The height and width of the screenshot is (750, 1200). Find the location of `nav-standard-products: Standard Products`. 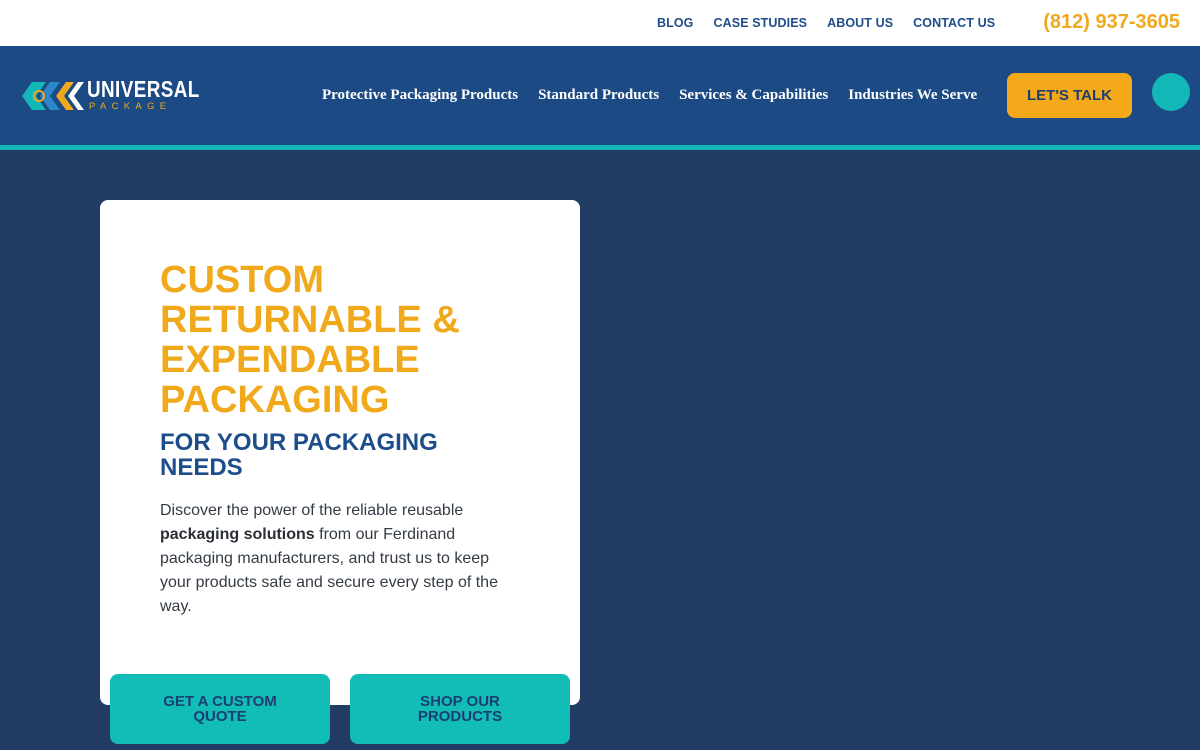

nav-standard-products: Standard Products is located at coordinates (598, 95).